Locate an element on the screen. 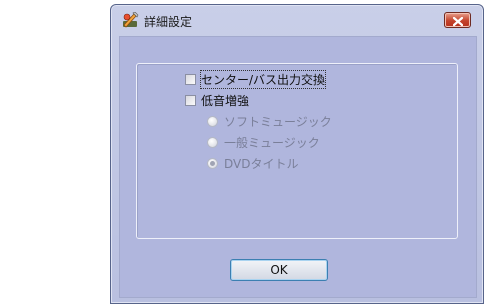 This screenshot has width=493, height=306. ok-button-label: OK is located at coordinates (279, 270).